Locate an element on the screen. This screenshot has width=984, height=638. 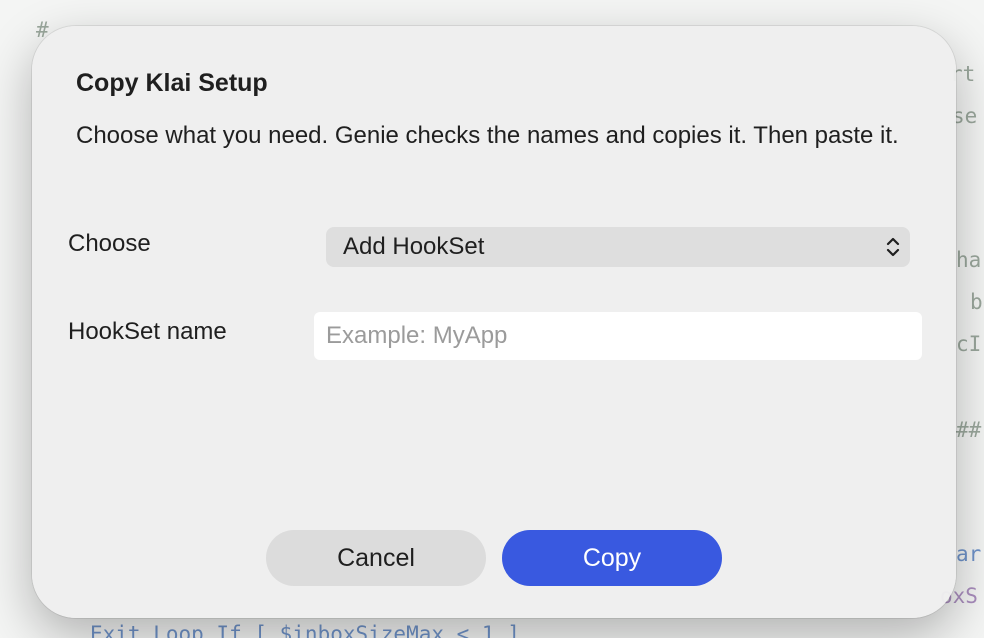
dialog-title: Copy Klai Setup is located at coordinates (172, 83).